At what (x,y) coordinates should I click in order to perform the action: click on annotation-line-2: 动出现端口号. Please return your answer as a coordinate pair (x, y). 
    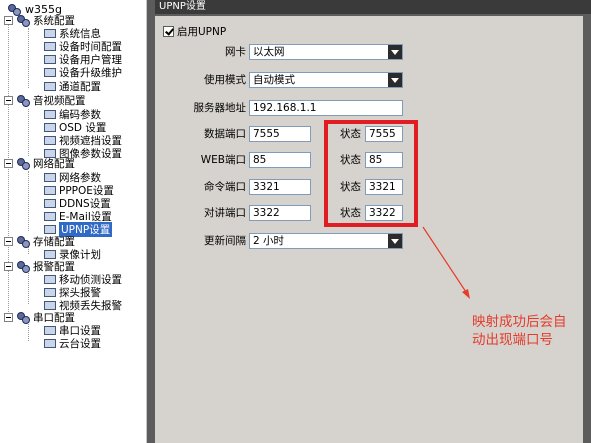
    Looking at the image, I should click on (512, 340).